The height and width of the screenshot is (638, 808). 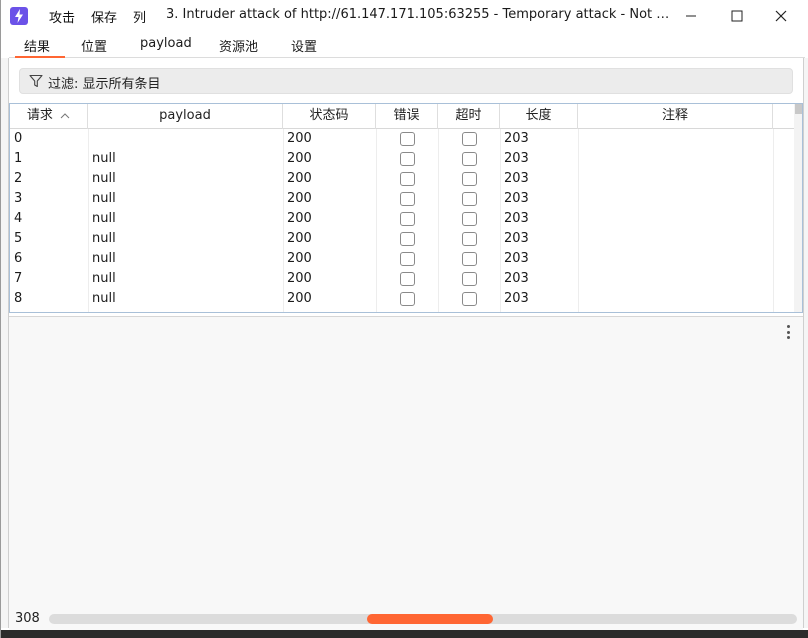 What do you see at coordinates (798, 109) in the screenshot?
I see `vertical-scrollbar-thumb` at bounding box center [798, 109].